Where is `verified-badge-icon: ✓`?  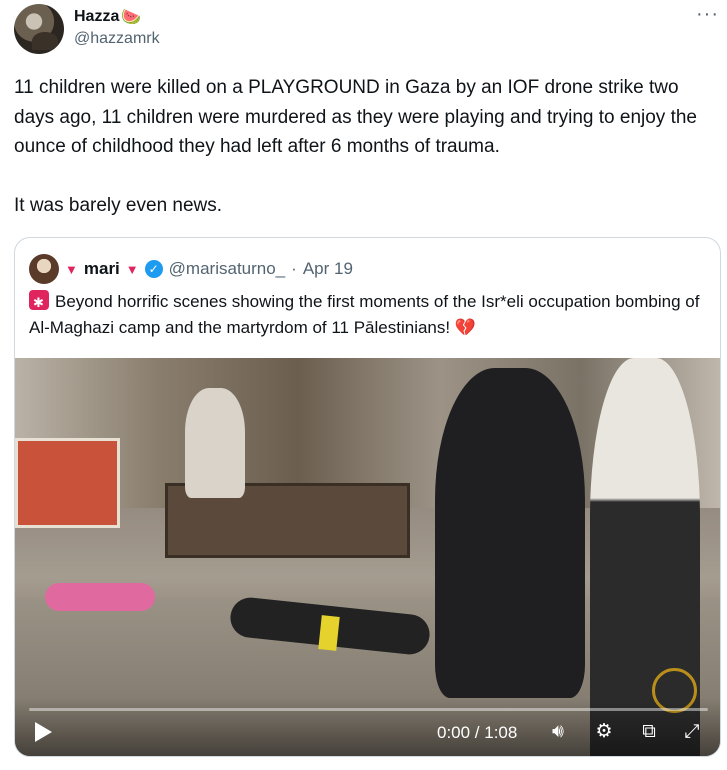 verified-badge-icon: ✓ is located at coordinates (153, 269).